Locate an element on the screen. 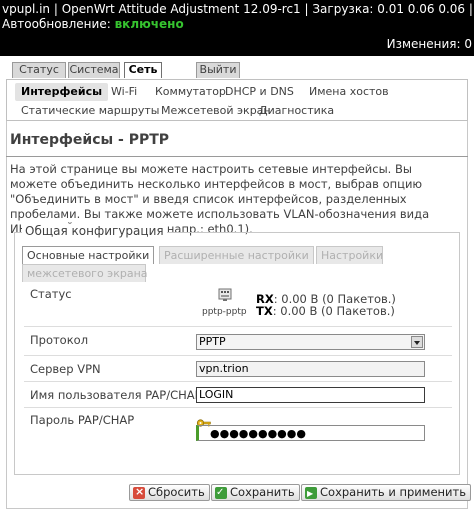 The image size is (474, 513). dropdown-arrow-icon is located at coordinates (417, 342).